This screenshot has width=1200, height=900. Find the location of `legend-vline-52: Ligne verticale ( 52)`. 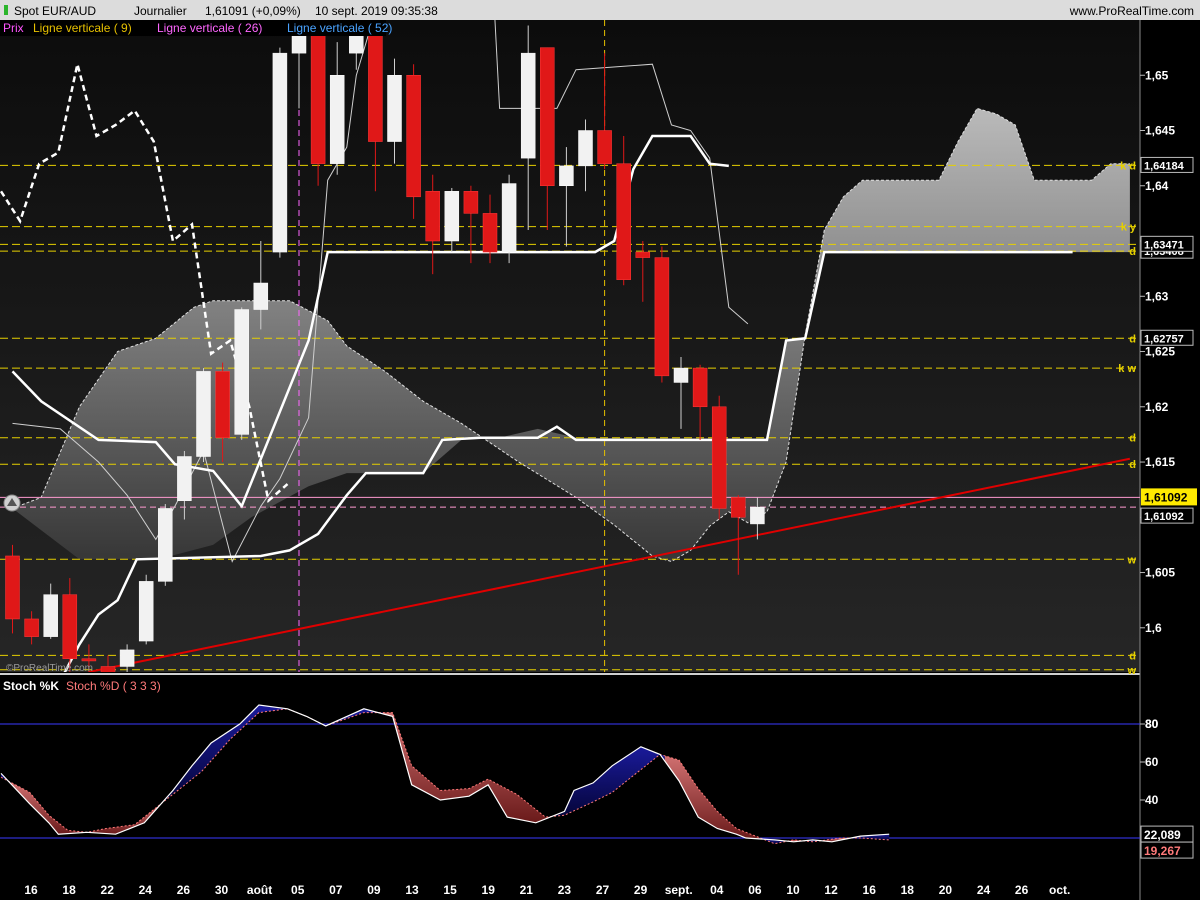

legend-vline-52: Ligne verticale ( 52) is located at coordinates (339, 28).